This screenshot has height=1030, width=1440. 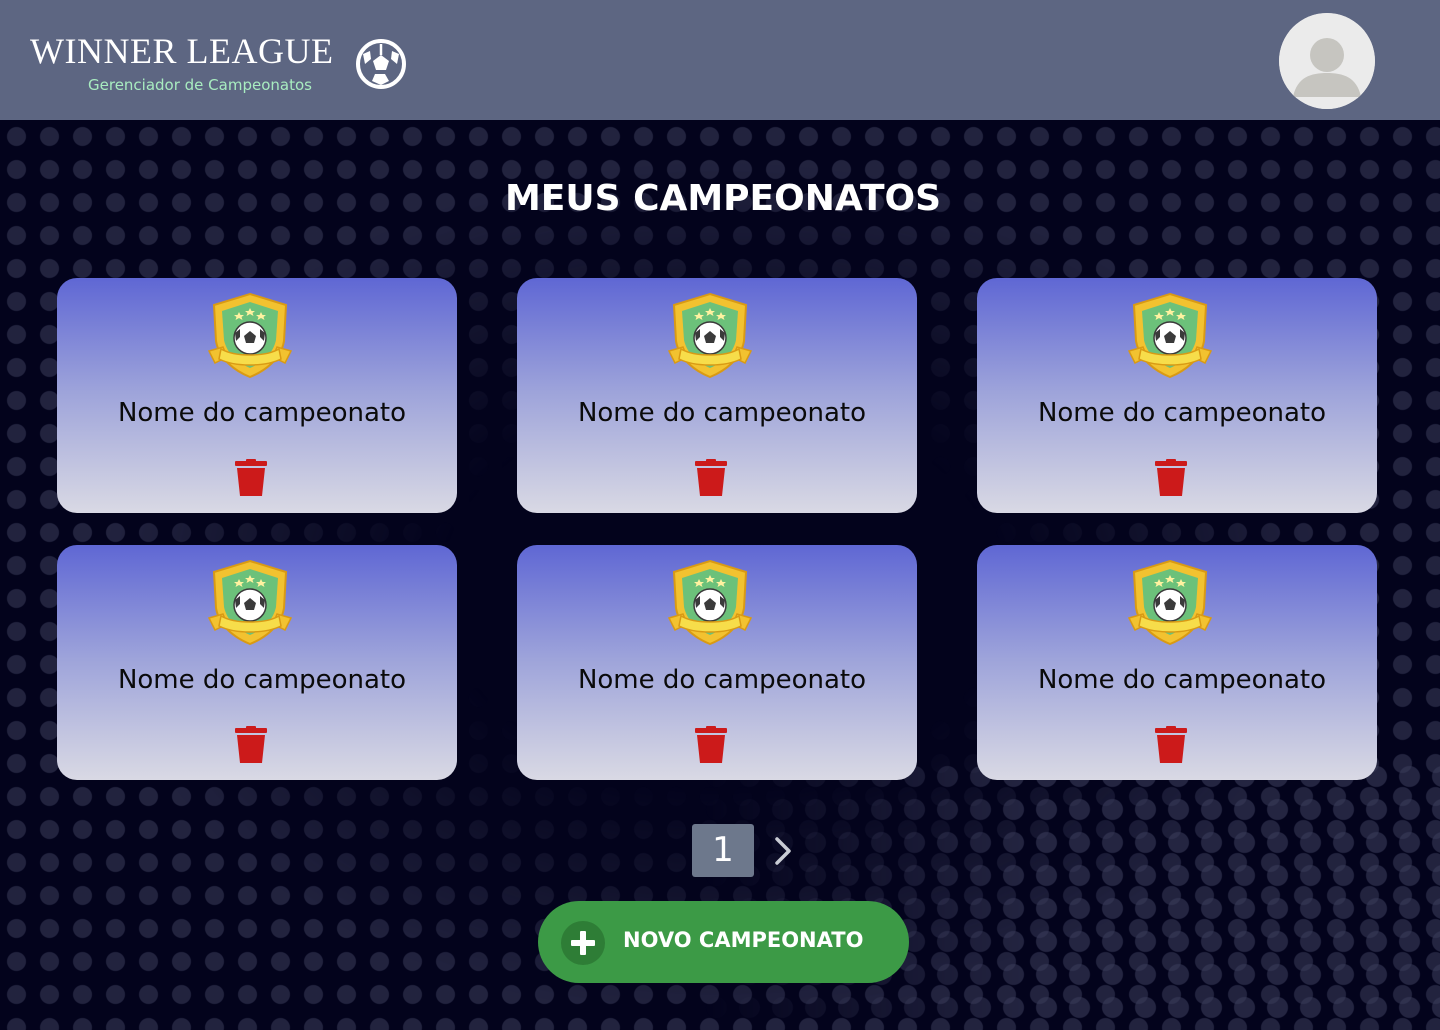 I want to click on new-championship-button: NOVO CAMPEONATO, so click(x=723, y=942).